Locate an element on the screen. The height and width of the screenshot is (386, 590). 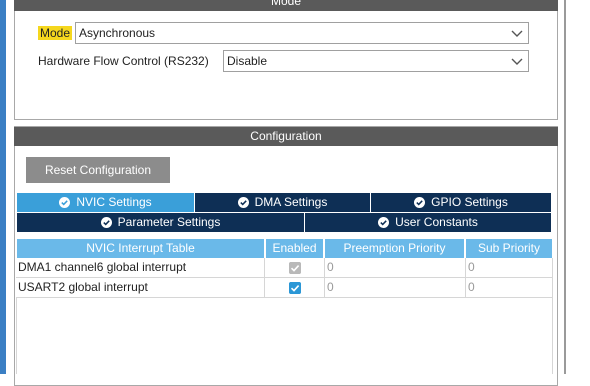
tab-gpio-settings-label: GPIO Settings is located at coordinates (469, 202).